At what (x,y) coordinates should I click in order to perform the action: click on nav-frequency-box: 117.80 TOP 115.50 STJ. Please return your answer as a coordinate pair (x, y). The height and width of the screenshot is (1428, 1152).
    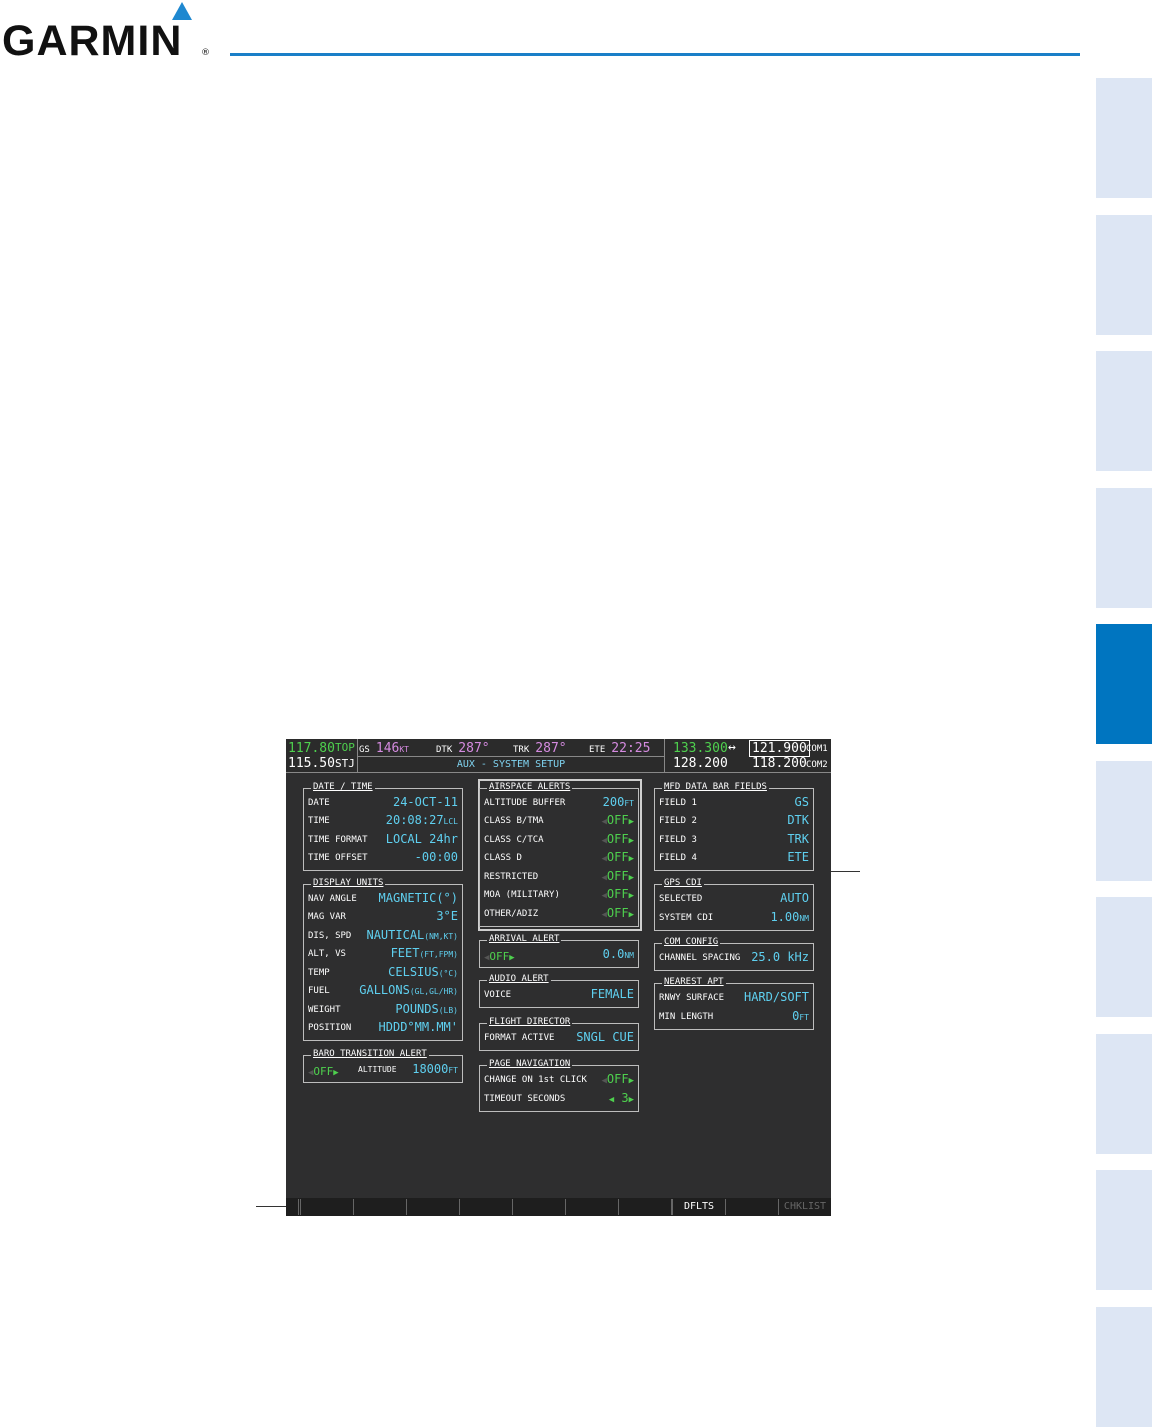
    Looking at the image, I should click on (322, 755).